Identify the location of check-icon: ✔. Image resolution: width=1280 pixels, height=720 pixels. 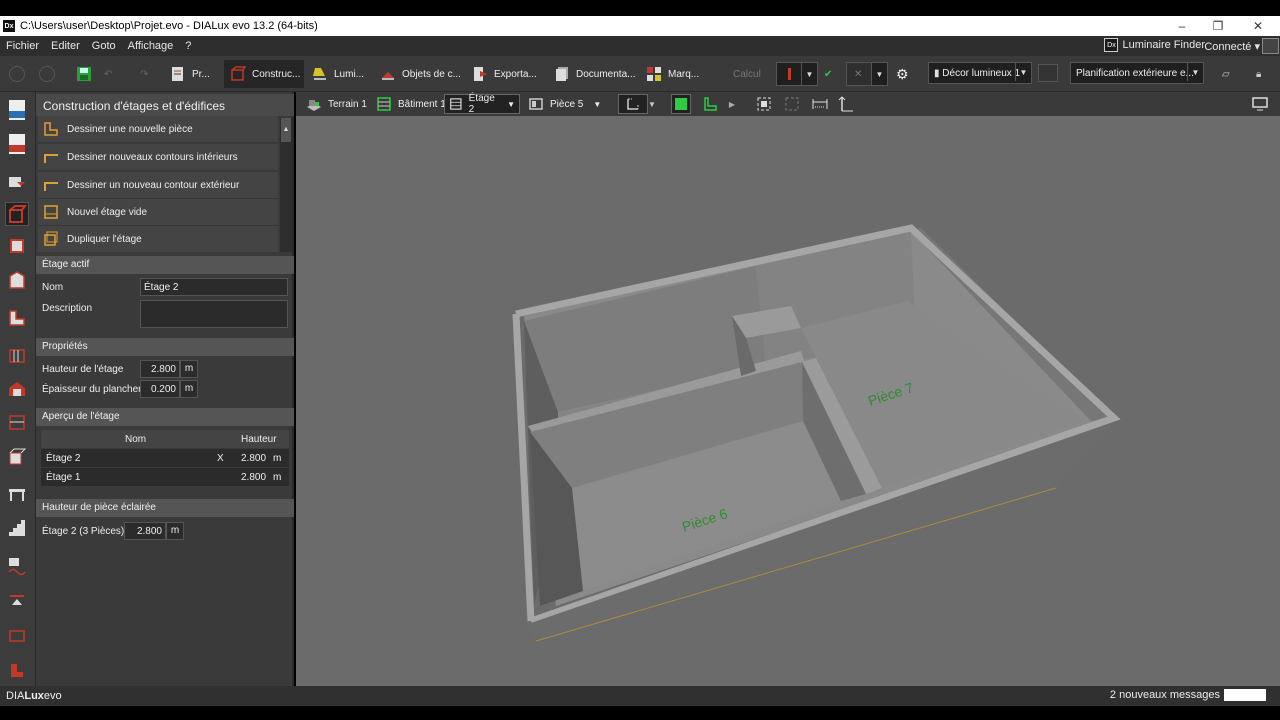
(828, 74).